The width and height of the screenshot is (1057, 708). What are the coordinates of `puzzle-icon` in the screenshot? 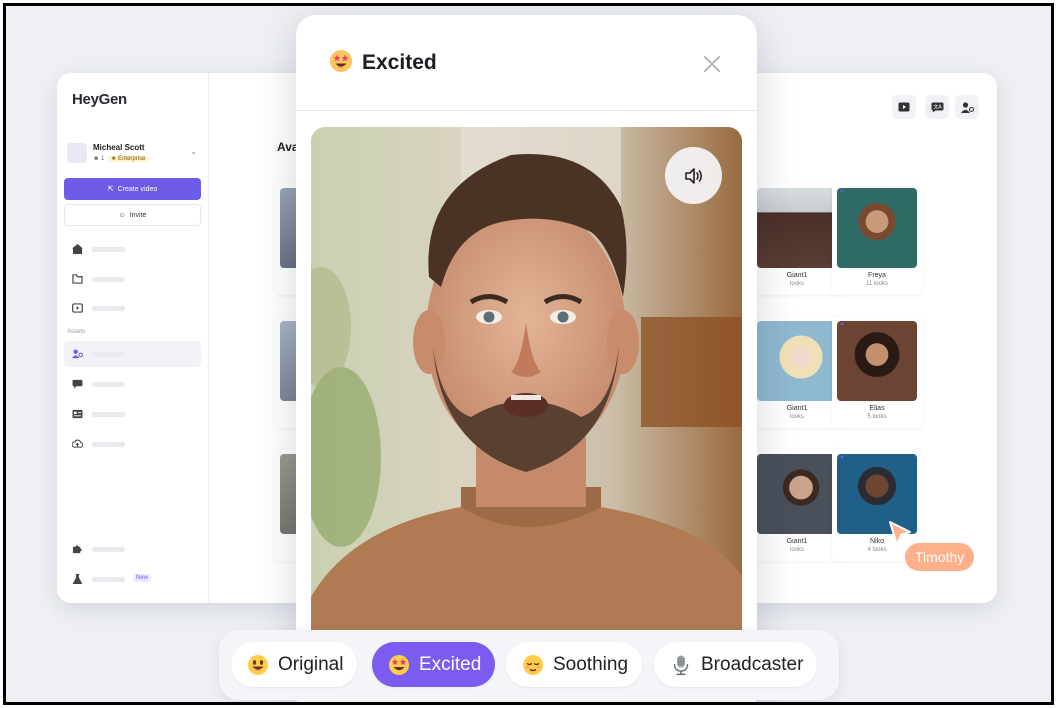 It's located at (77, 549).